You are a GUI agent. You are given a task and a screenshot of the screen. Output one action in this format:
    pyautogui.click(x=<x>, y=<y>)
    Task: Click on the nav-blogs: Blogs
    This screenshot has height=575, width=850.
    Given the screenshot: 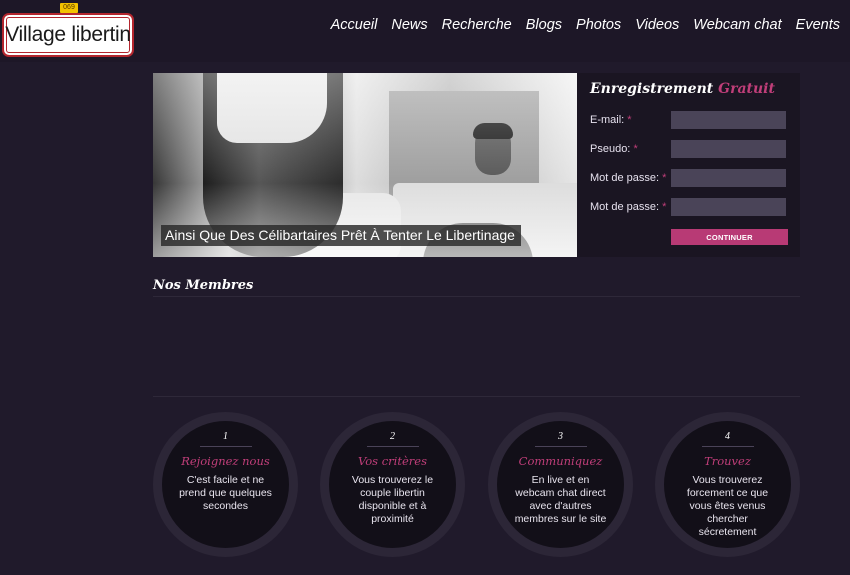 What is the action you would take?
    pyautogui.click(x=544, y=25)
    